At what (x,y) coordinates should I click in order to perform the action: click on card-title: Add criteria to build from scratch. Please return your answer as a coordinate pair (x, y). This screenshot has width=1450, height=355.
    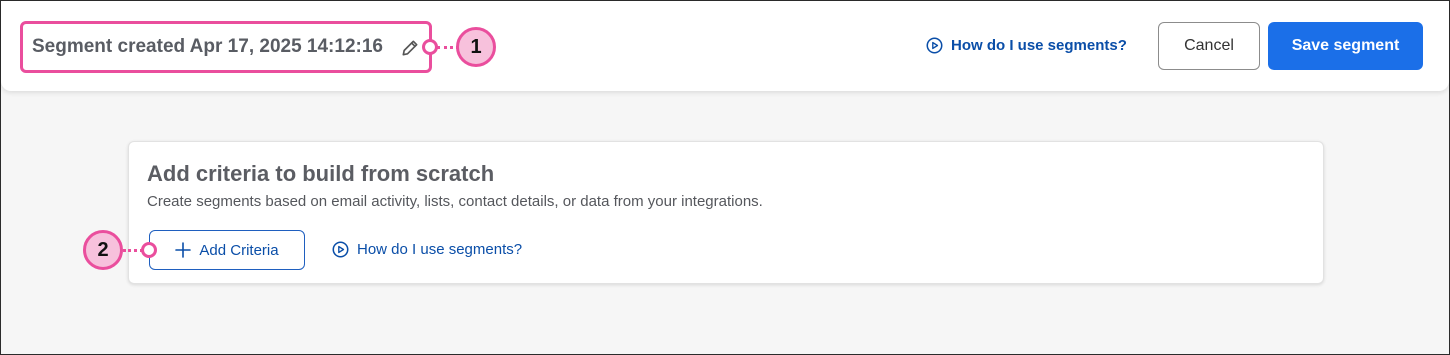
    Looking at the image, I should click on (321, 173).